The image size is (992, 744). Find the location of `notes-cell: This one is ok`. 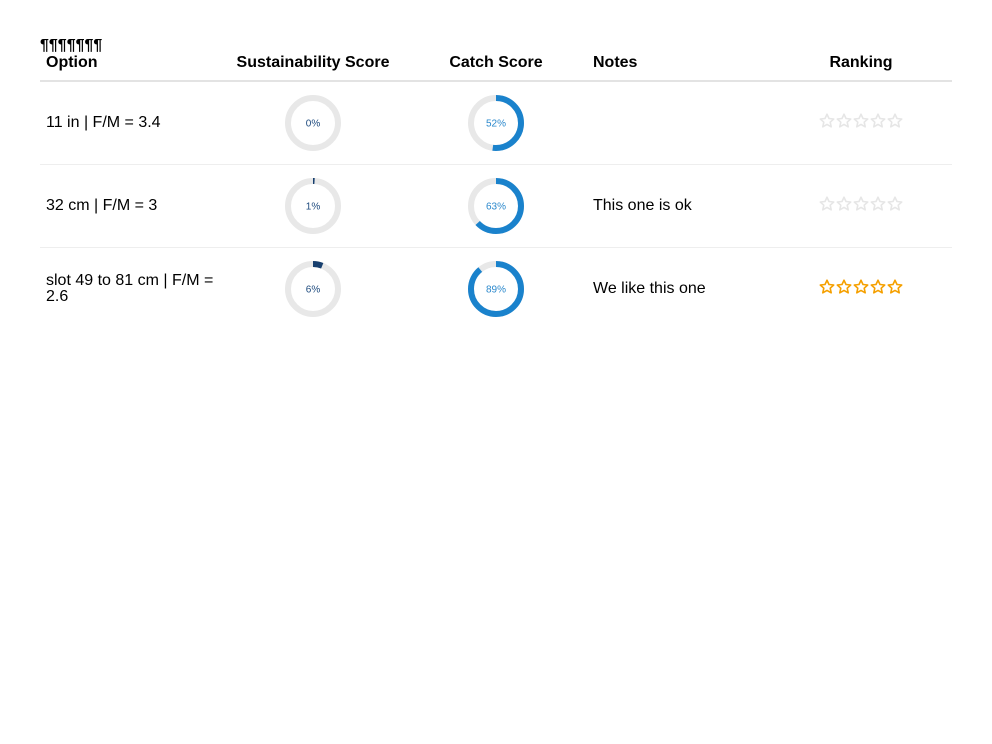

notes-cell: This one is ok is located at coordinates (680, 206).